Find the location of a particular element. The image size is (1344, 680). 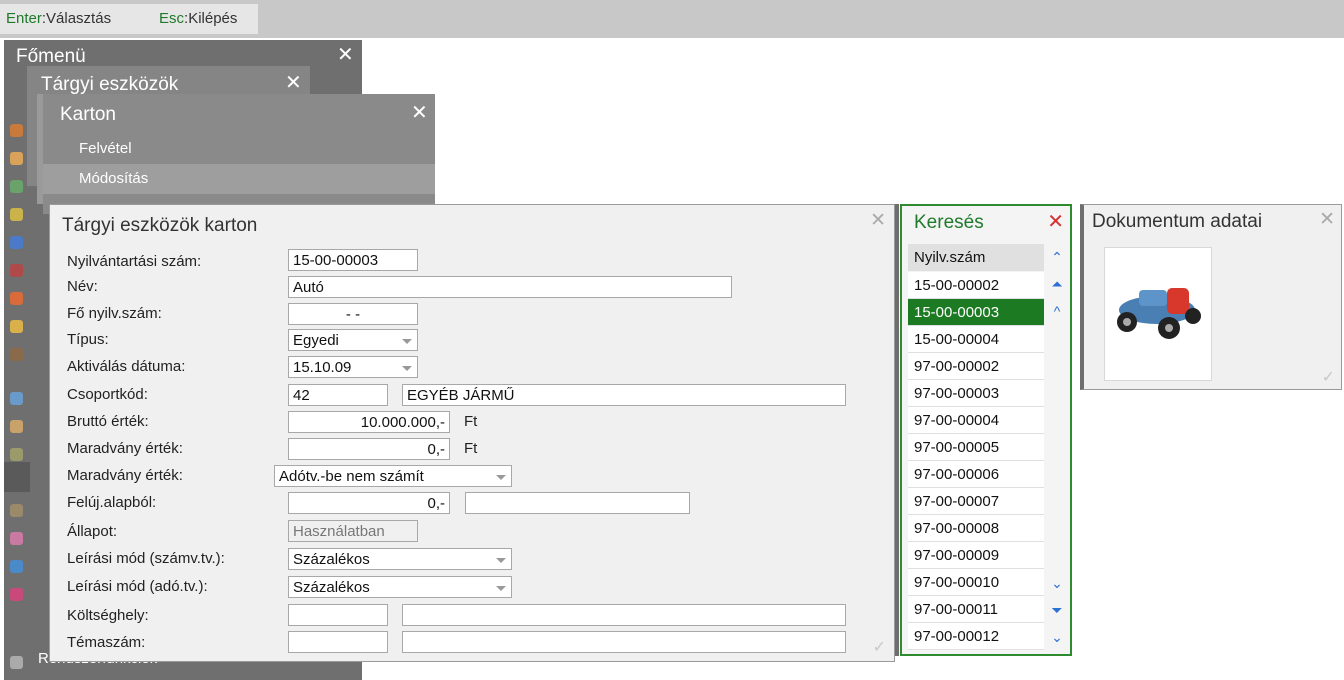

search-result-row: 97-00-00009 is located at coordinates (976, 555).